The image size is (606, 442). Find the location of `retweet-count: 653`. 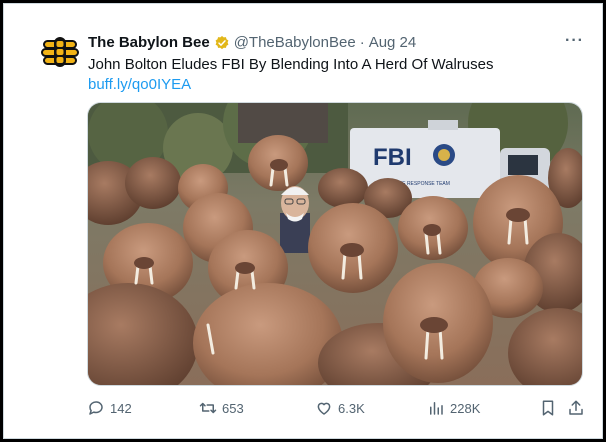

retweet-count: 653 is located at coordinates (233, 408).